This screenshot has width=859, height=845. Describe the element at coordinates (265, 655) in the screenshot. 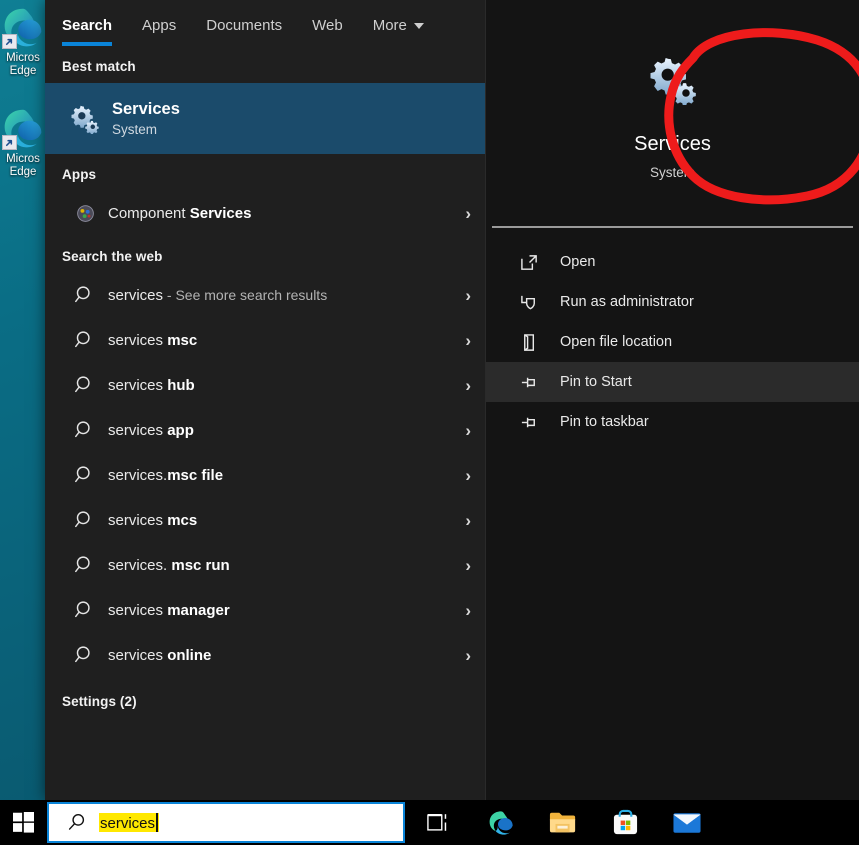

I see `web-result-row: services online ›` at that location.